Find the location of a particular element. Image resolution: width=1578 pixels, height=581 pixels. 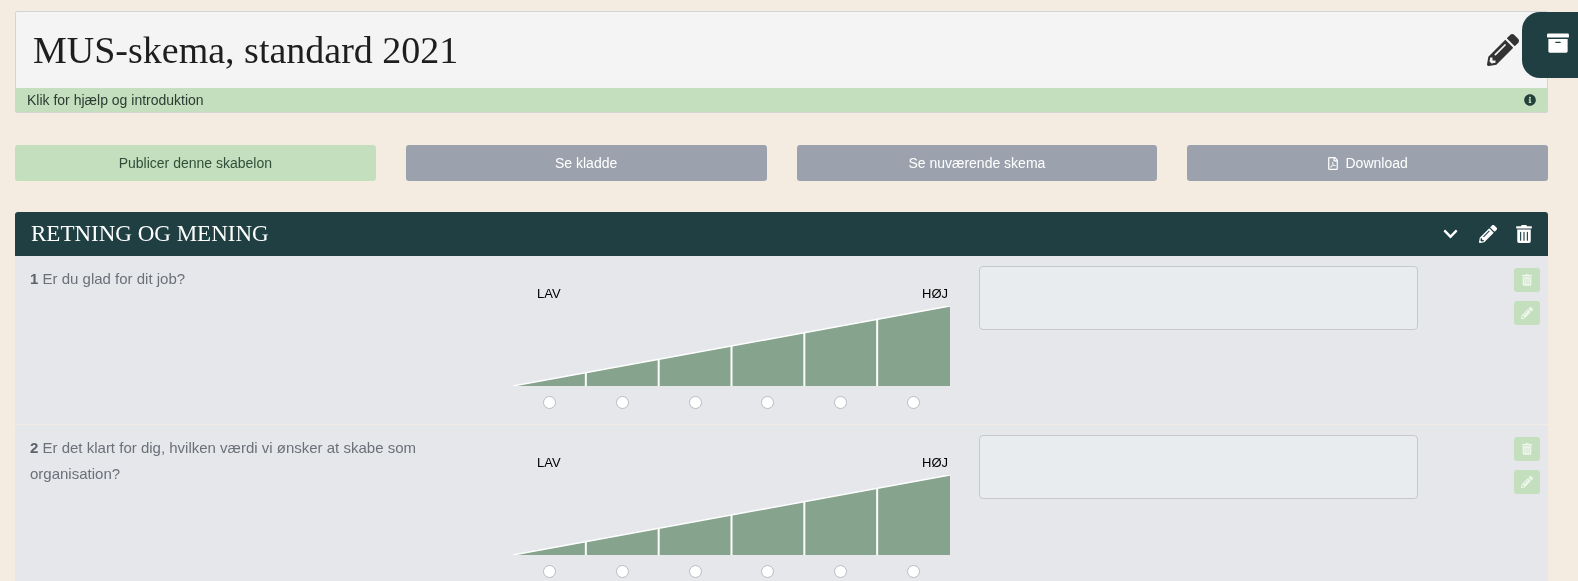

question-text: 2 Er det klart for dig, hvilken værdi vi ønsker at skabe som organisation? is located at coordinates (223, 461).